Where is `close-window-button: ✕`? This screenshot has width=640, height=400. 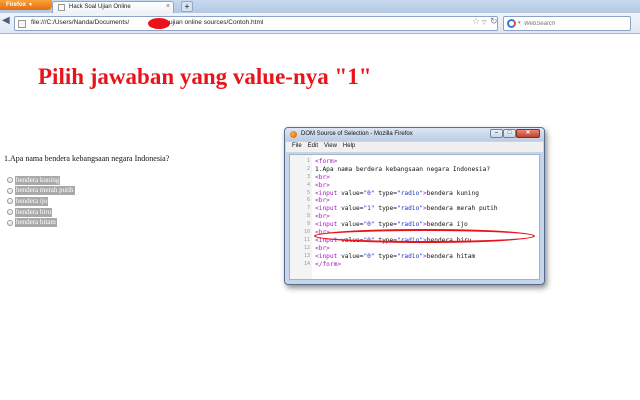 close-window-button: ✕ is located at coordinates (528, 133).